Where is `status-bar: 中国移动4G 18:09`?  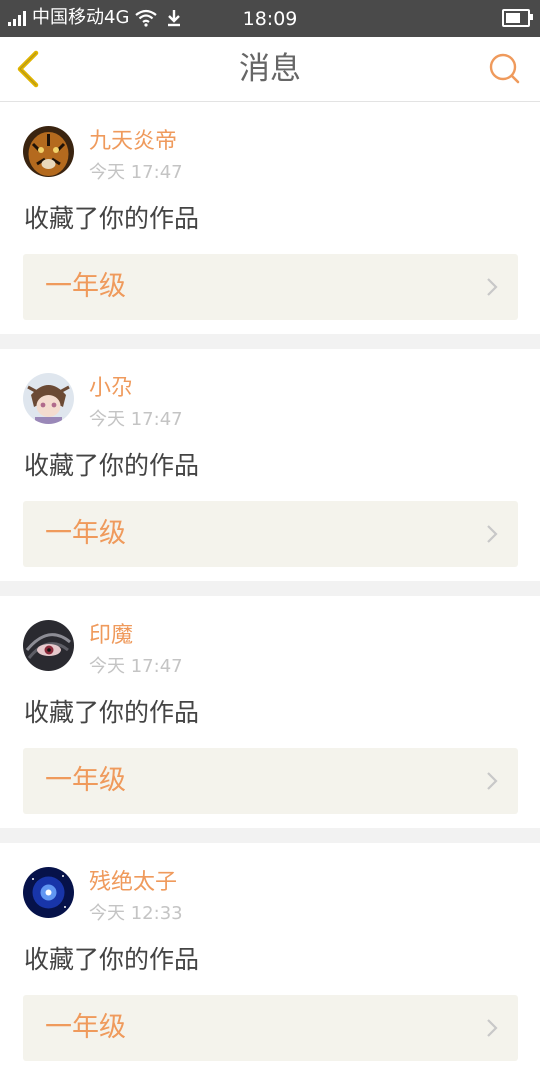 status-bar: 中国移动4G 18:09 is located at coordinates (270, 18).